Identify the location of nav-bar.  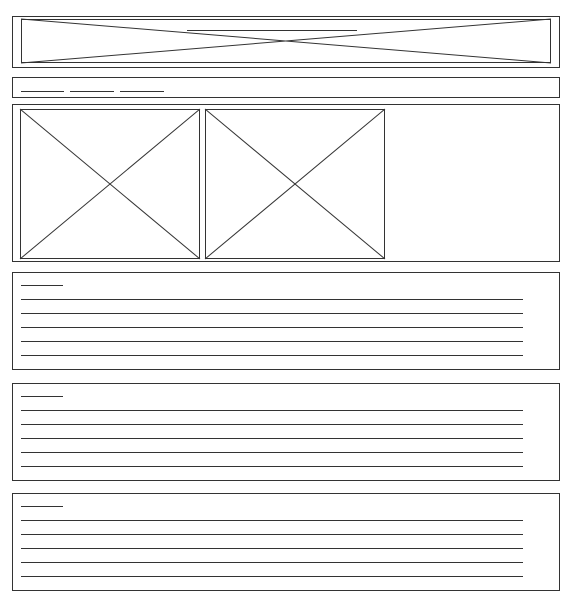
(286, 87).